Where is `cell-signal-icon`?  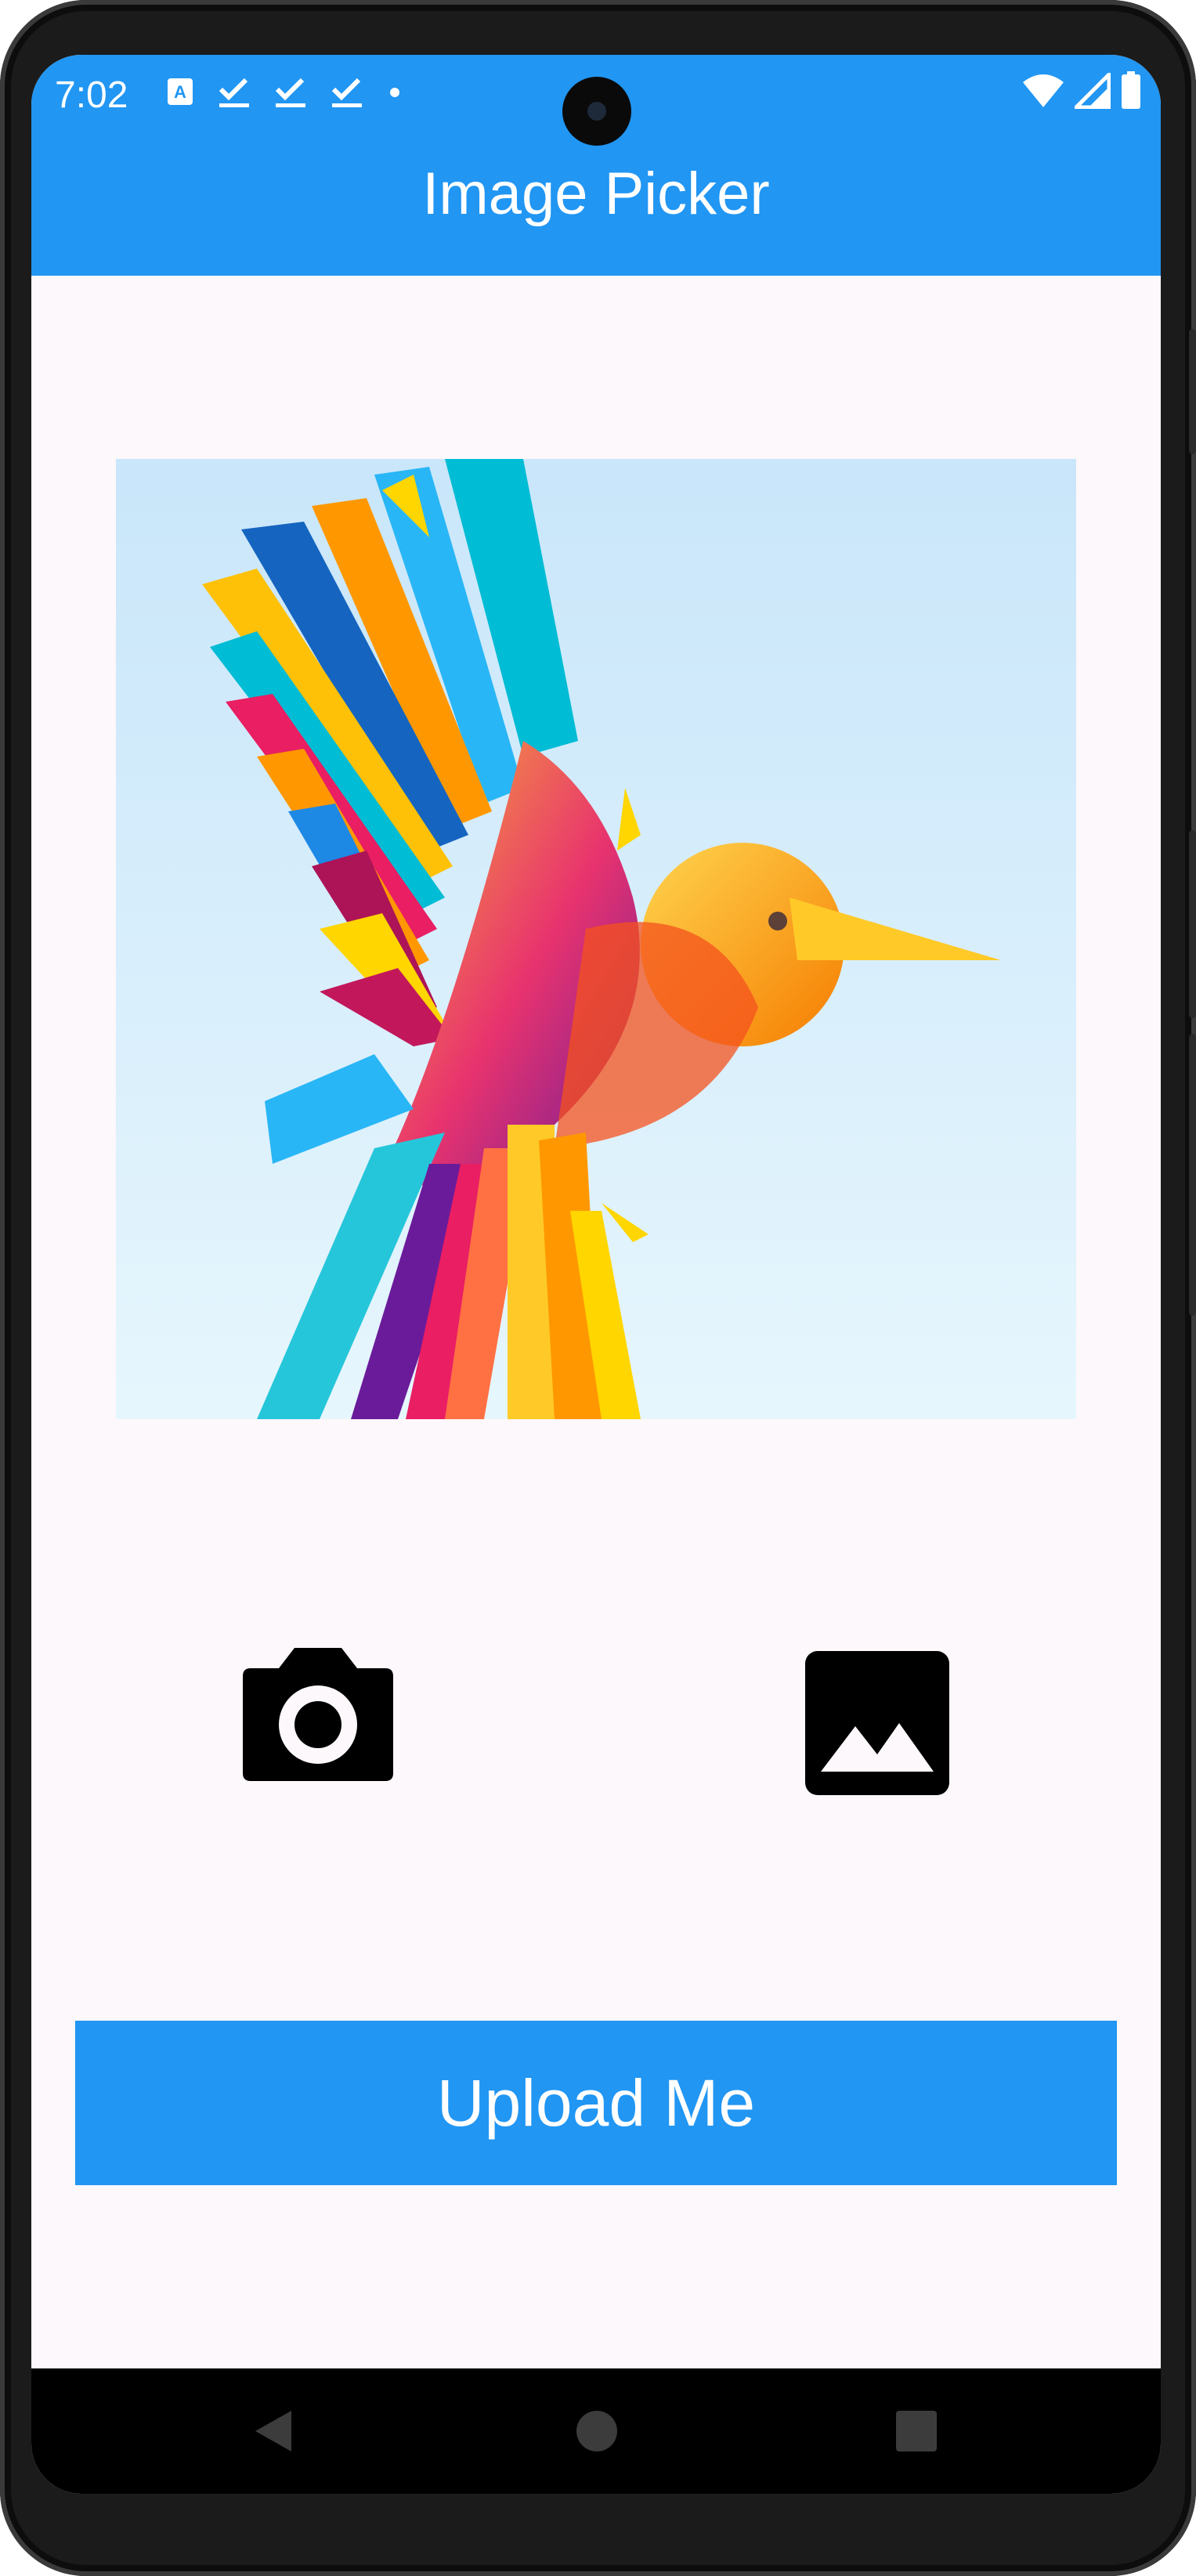
cell-signal-icon is located at coordinates (1091, 91).